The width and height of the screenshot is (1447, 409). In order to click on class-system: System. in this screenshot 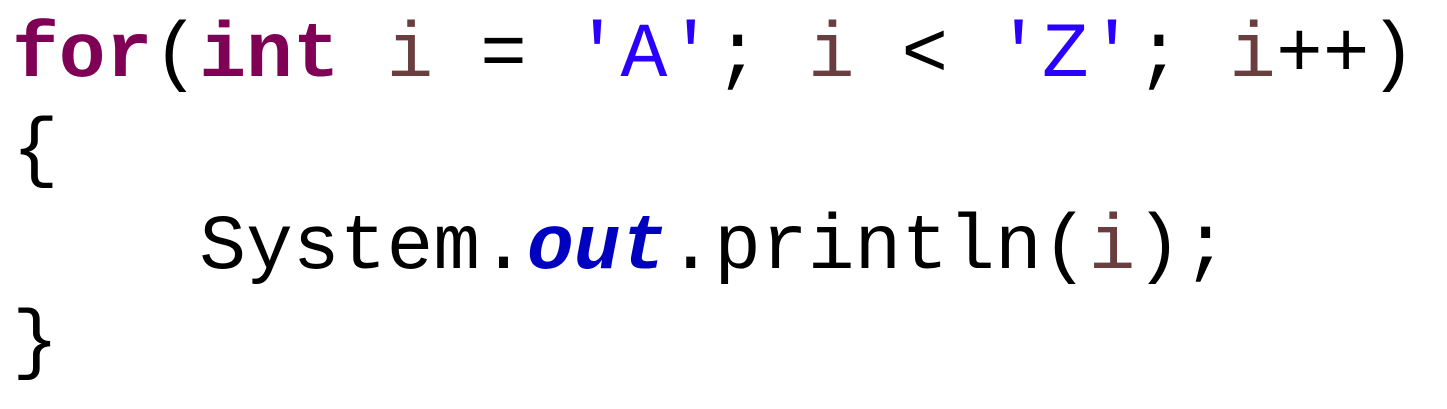, I will do `click(363, 248)`.